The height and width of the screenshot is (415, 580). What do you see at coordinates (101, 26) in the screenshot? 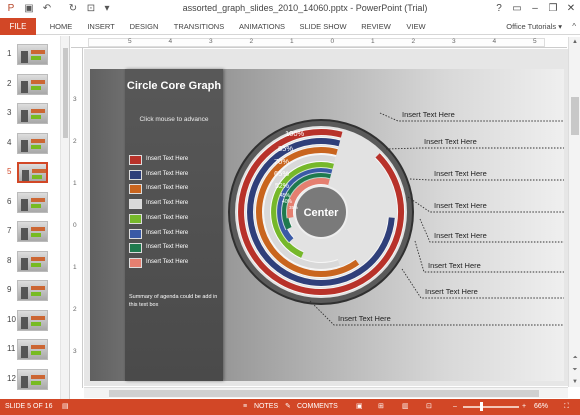
I see `tab-insert: INSERT` at bounding box center [101, 26].